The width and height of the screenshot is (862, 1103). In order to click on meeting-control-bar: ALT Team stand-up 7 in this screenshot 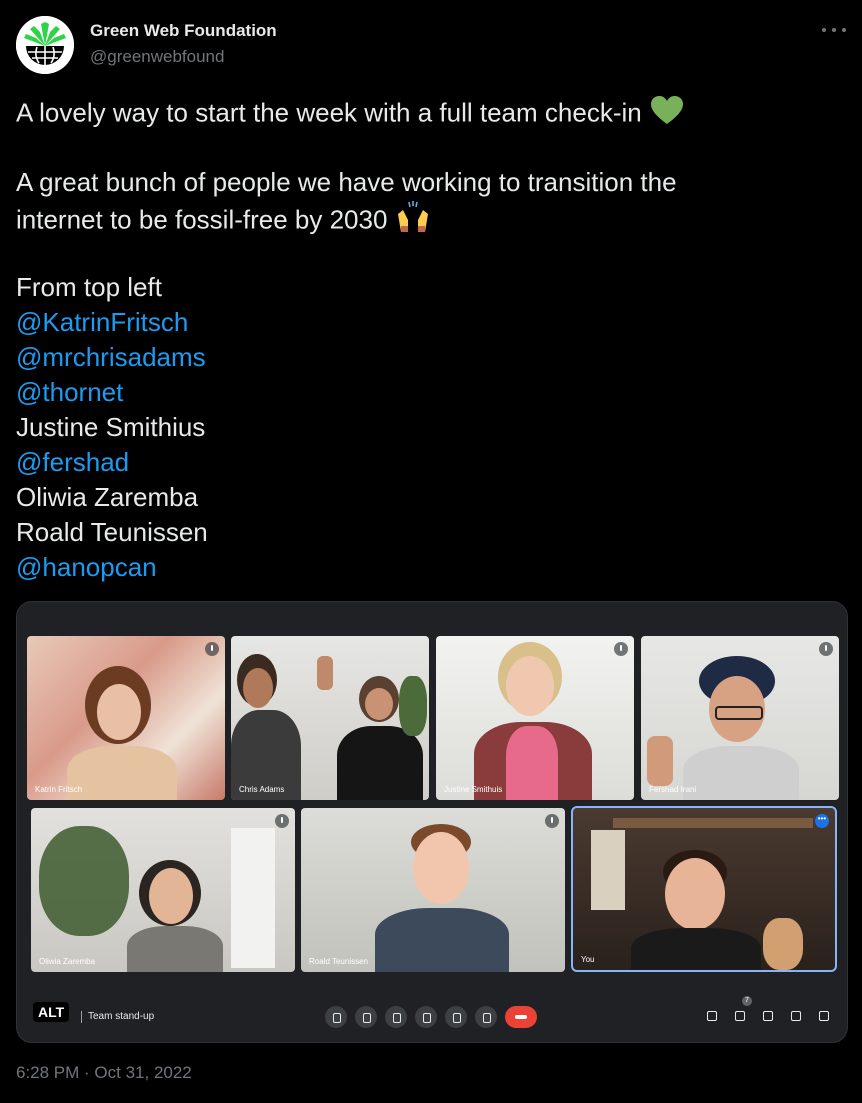, I will do `click(432, 1018)`.